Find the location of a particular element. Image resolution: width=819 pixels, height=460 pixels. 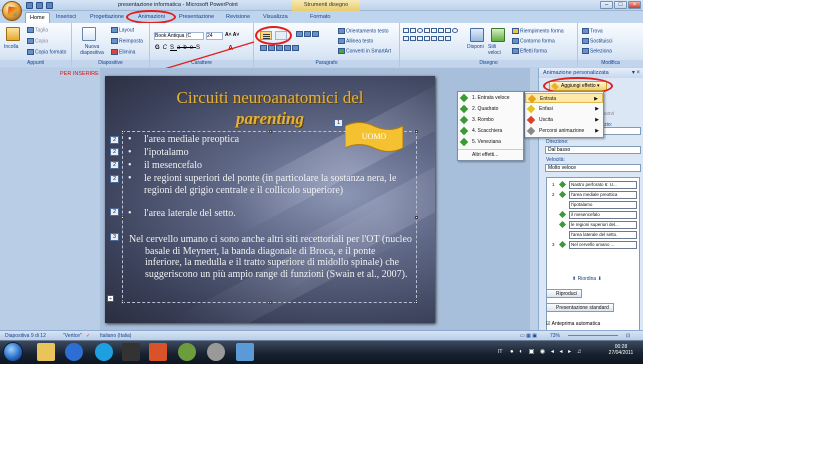

redo-icon is located at coordinates (49, 5).